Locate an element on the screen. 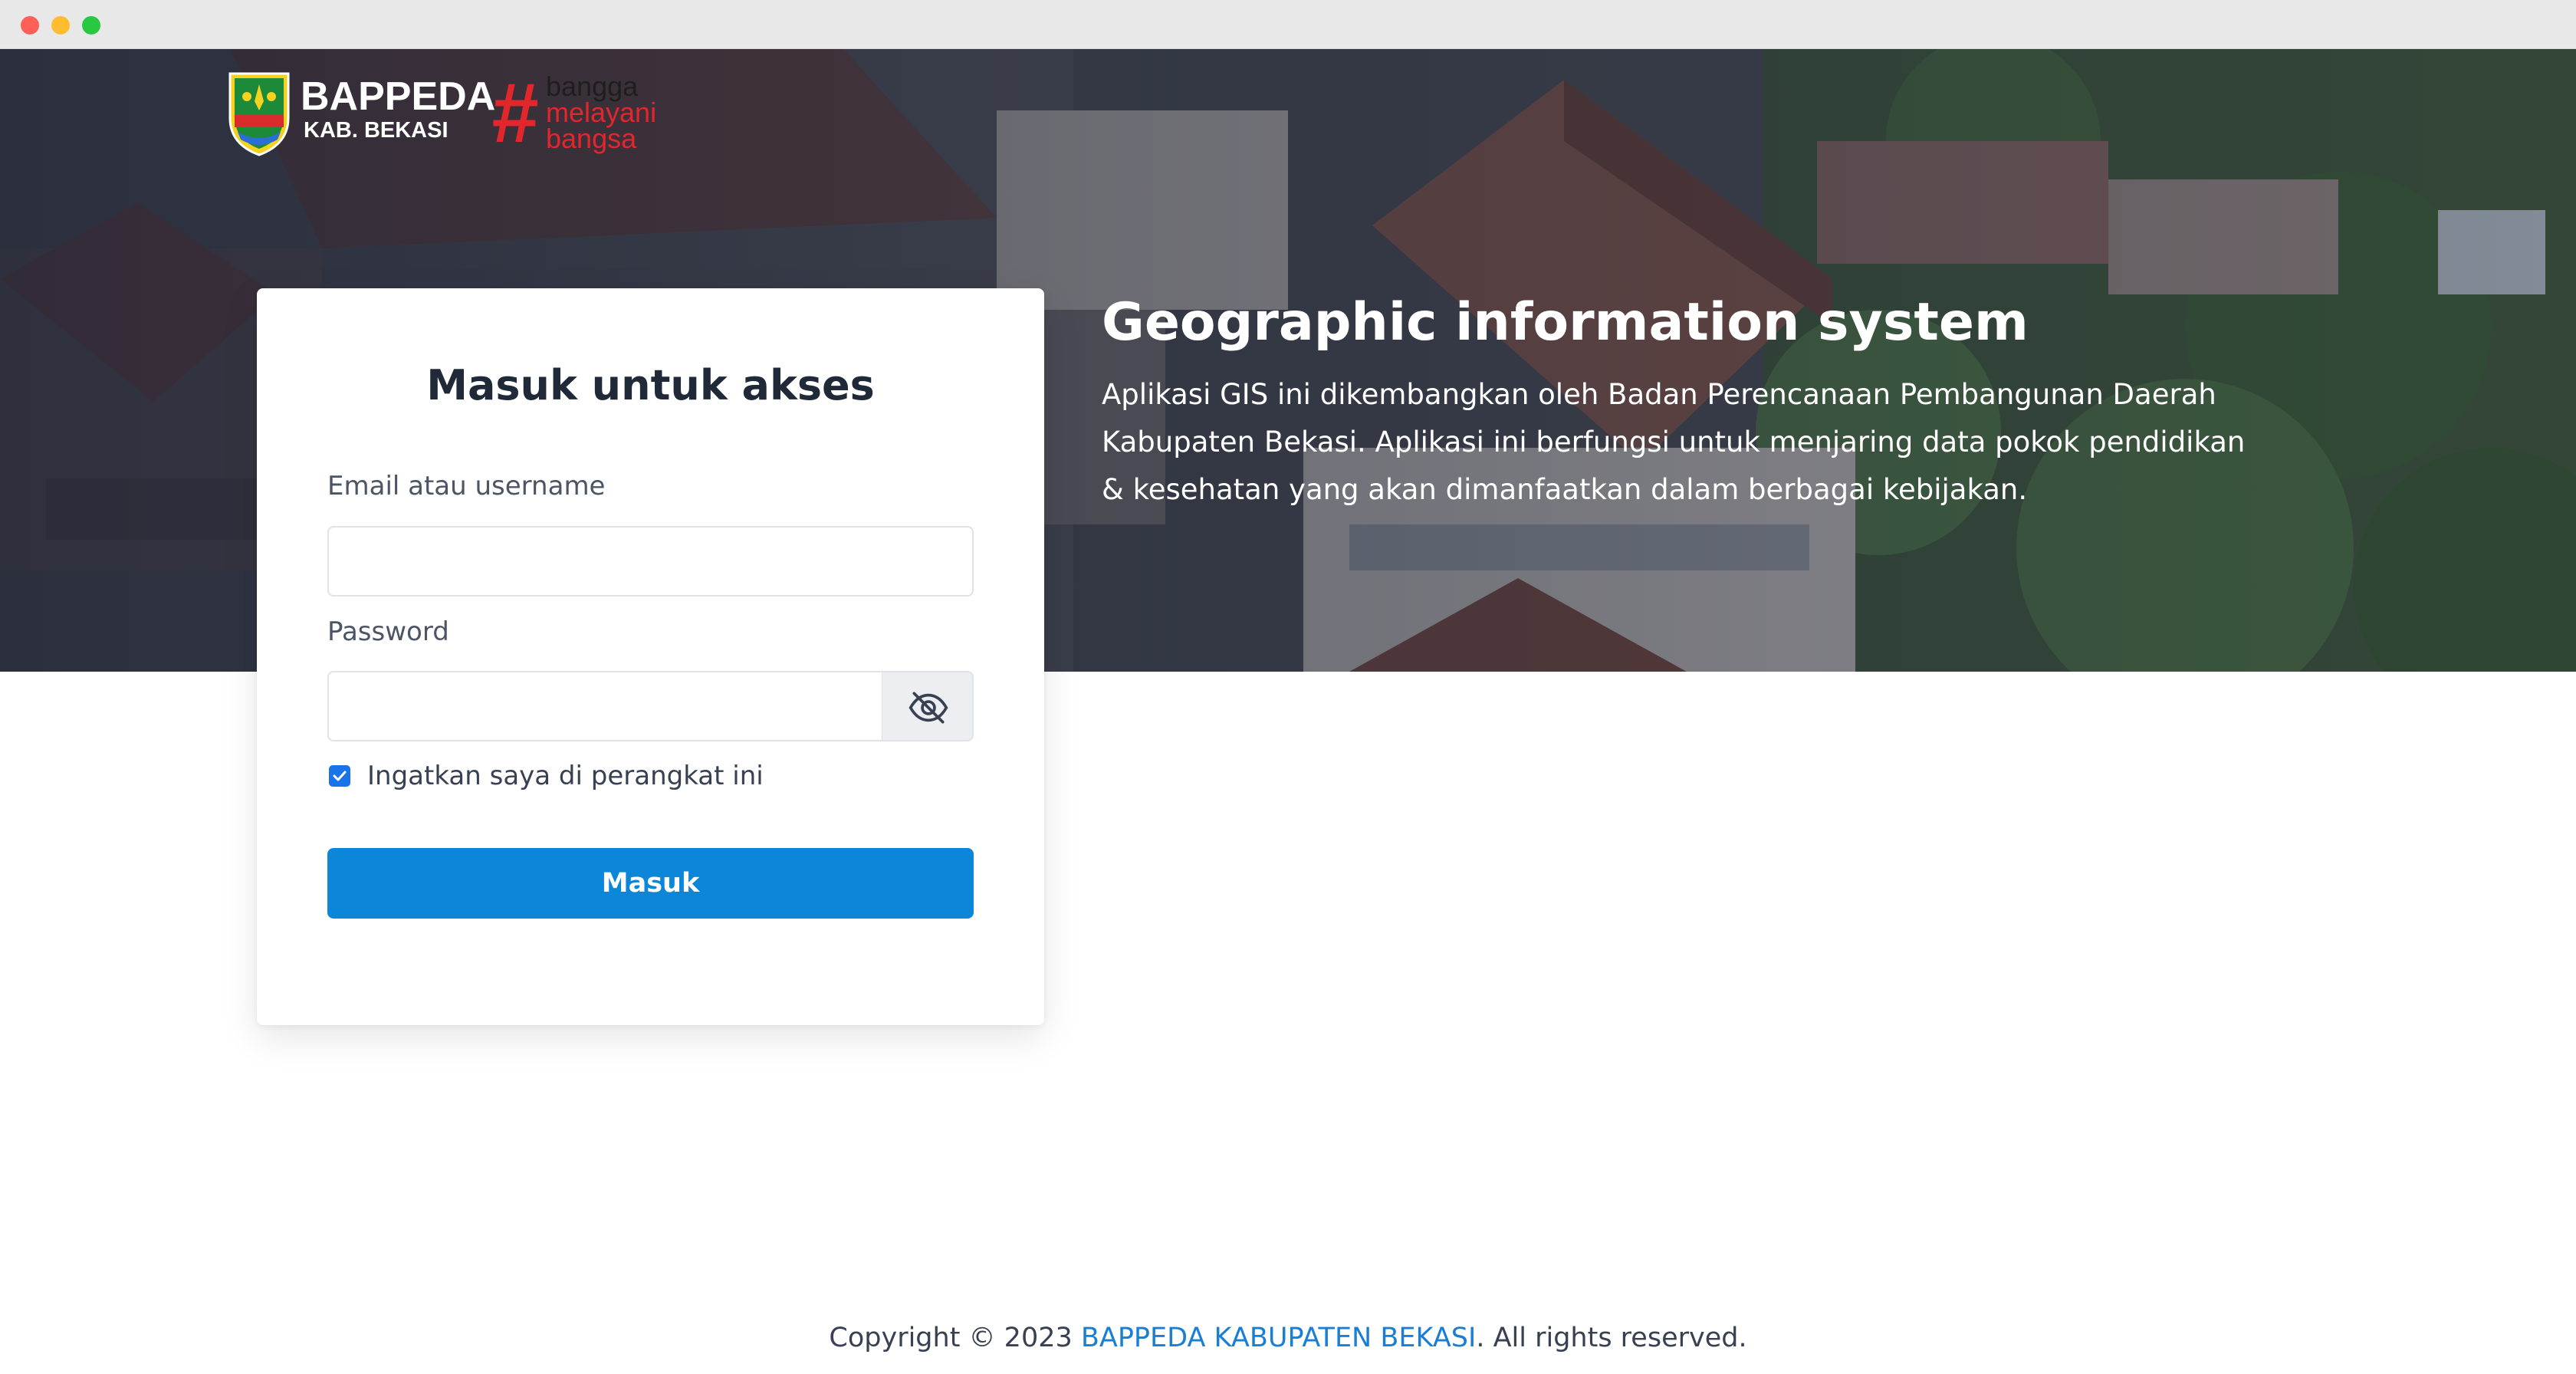 Image resolution: width=2576 pixels, height=1374 pixels. check-icon is located at coordinates (340, 776).